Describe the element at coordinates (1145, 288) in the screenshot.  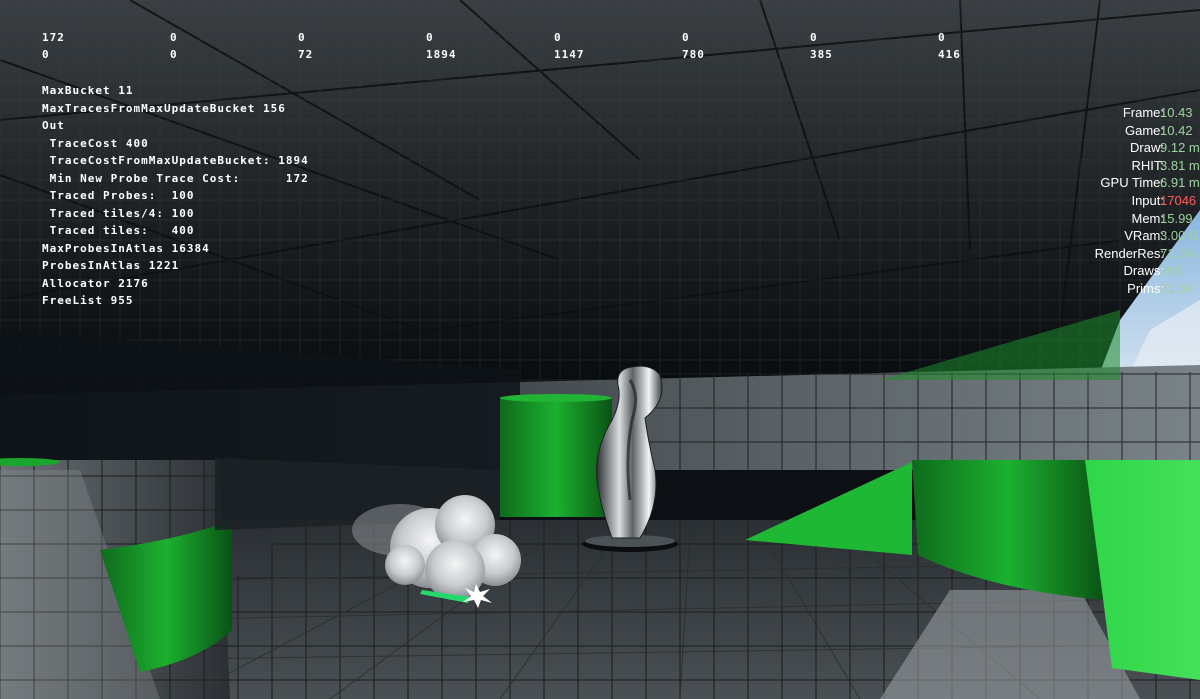
I see `stat-label: Prims:` at that location.